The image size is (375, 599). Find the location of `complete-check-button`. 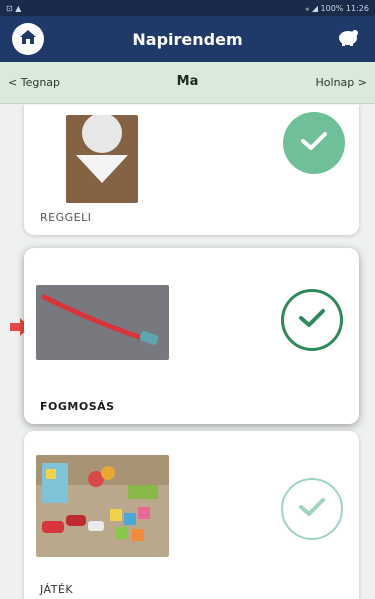

complete-check-button is located at coordinates (312, 320).